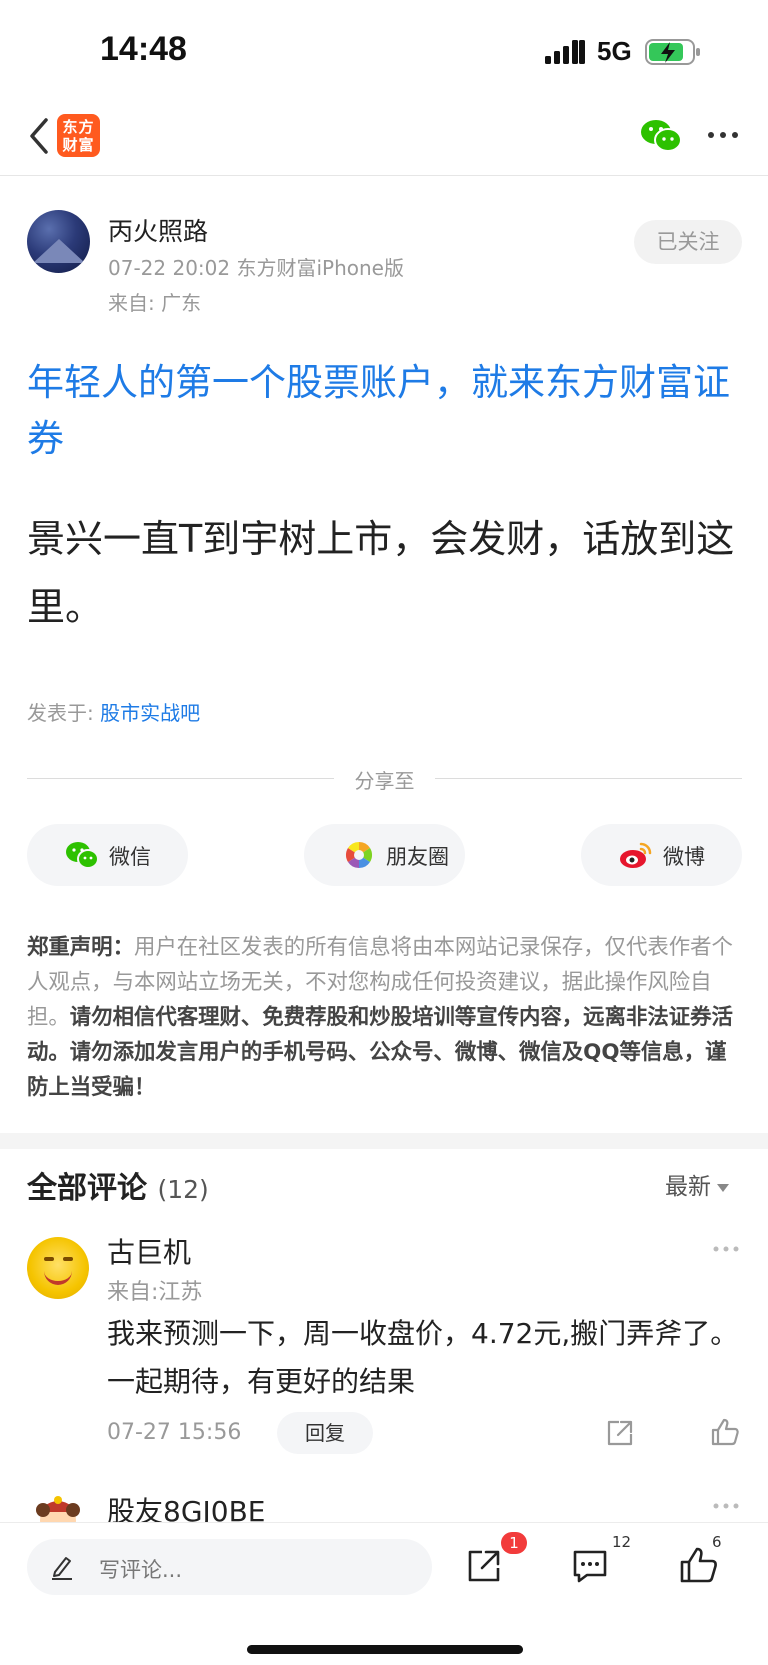  I want to click on author-avatar, so click(58, 241).